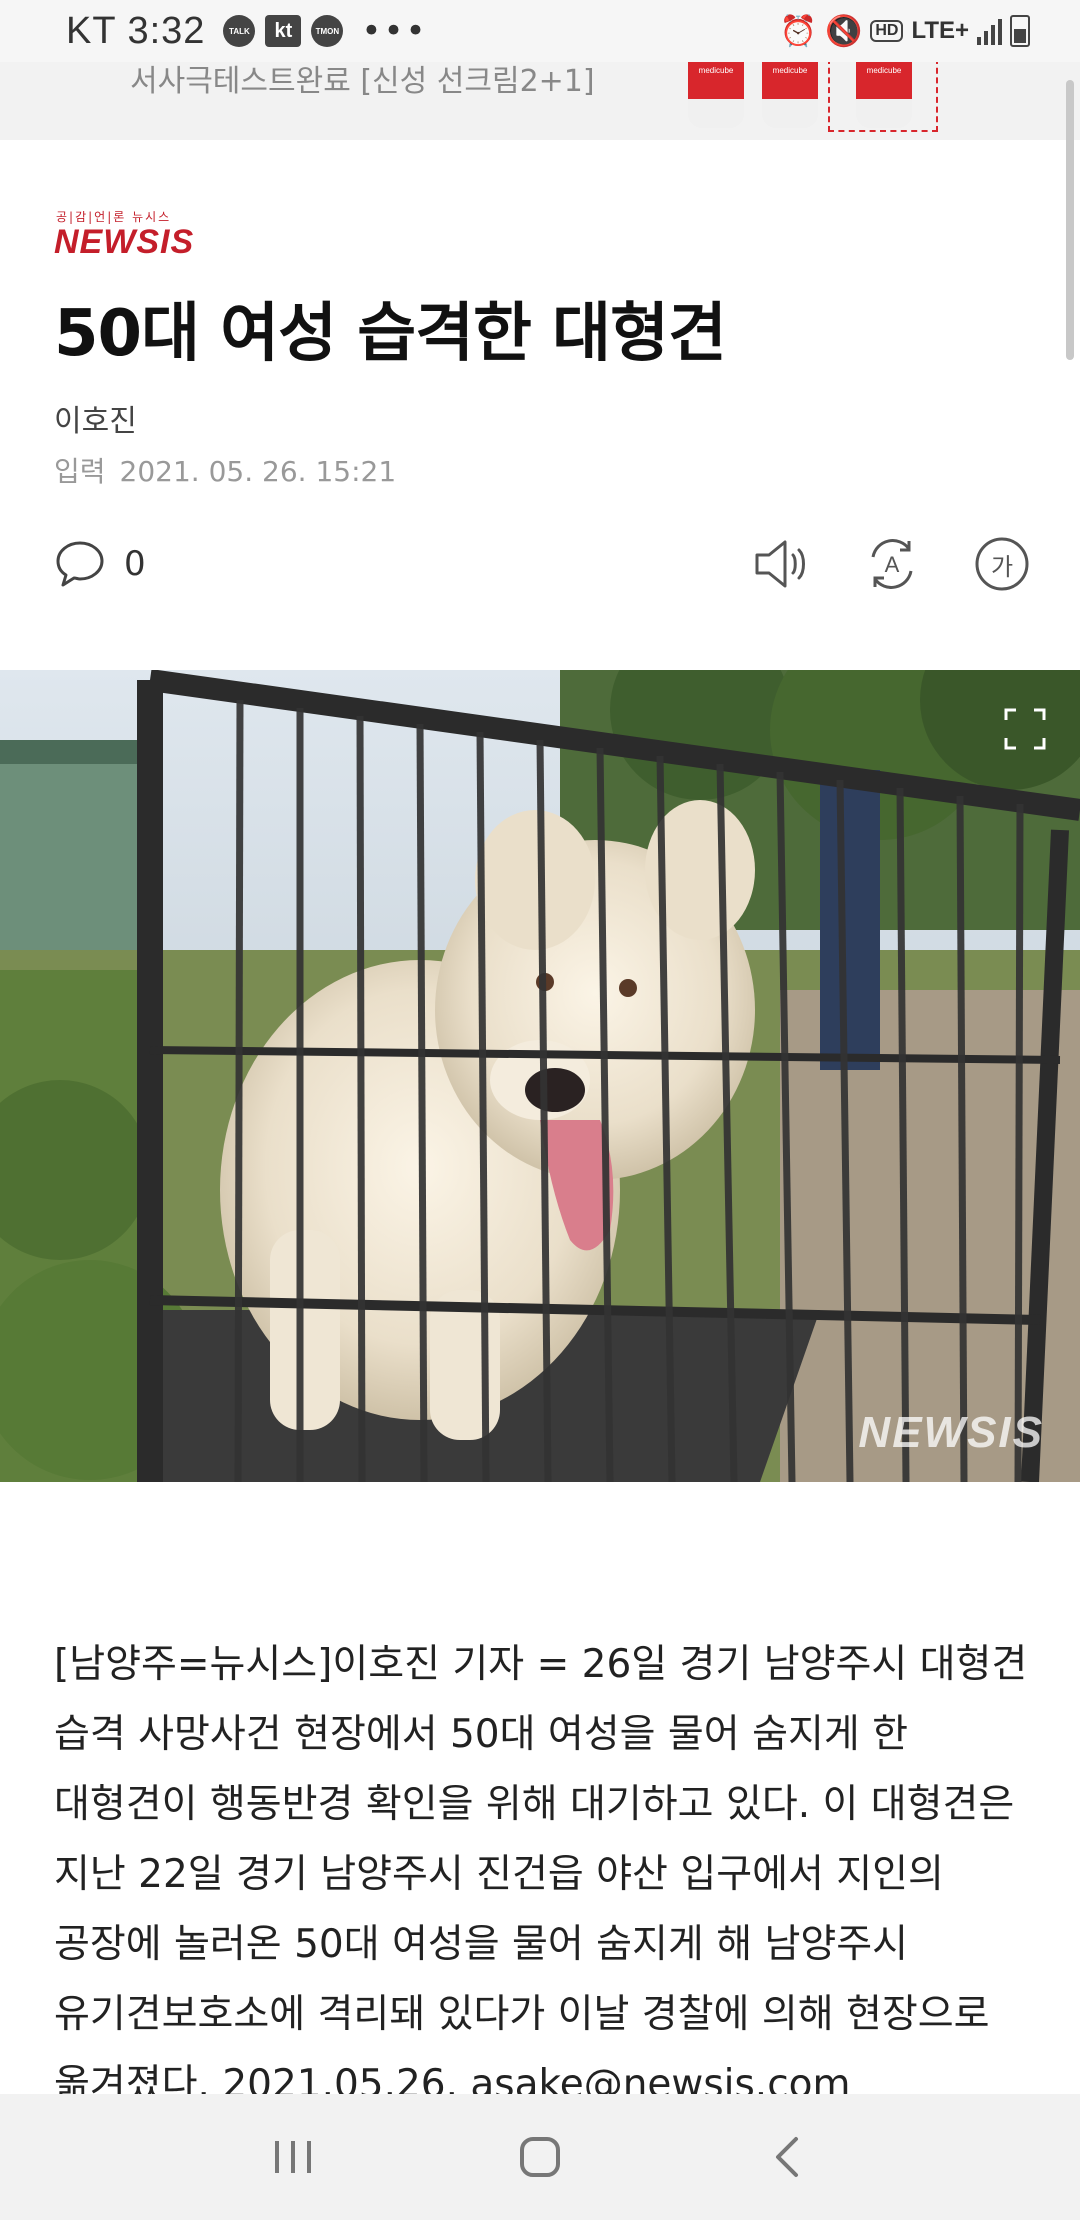  I want to click on translate-button: A, so click(892, 564).